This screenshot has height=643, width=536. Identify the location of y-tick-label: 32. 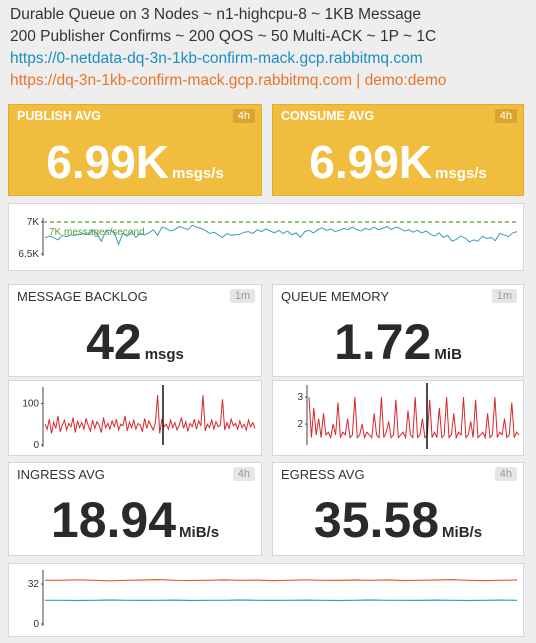
(34, 584).